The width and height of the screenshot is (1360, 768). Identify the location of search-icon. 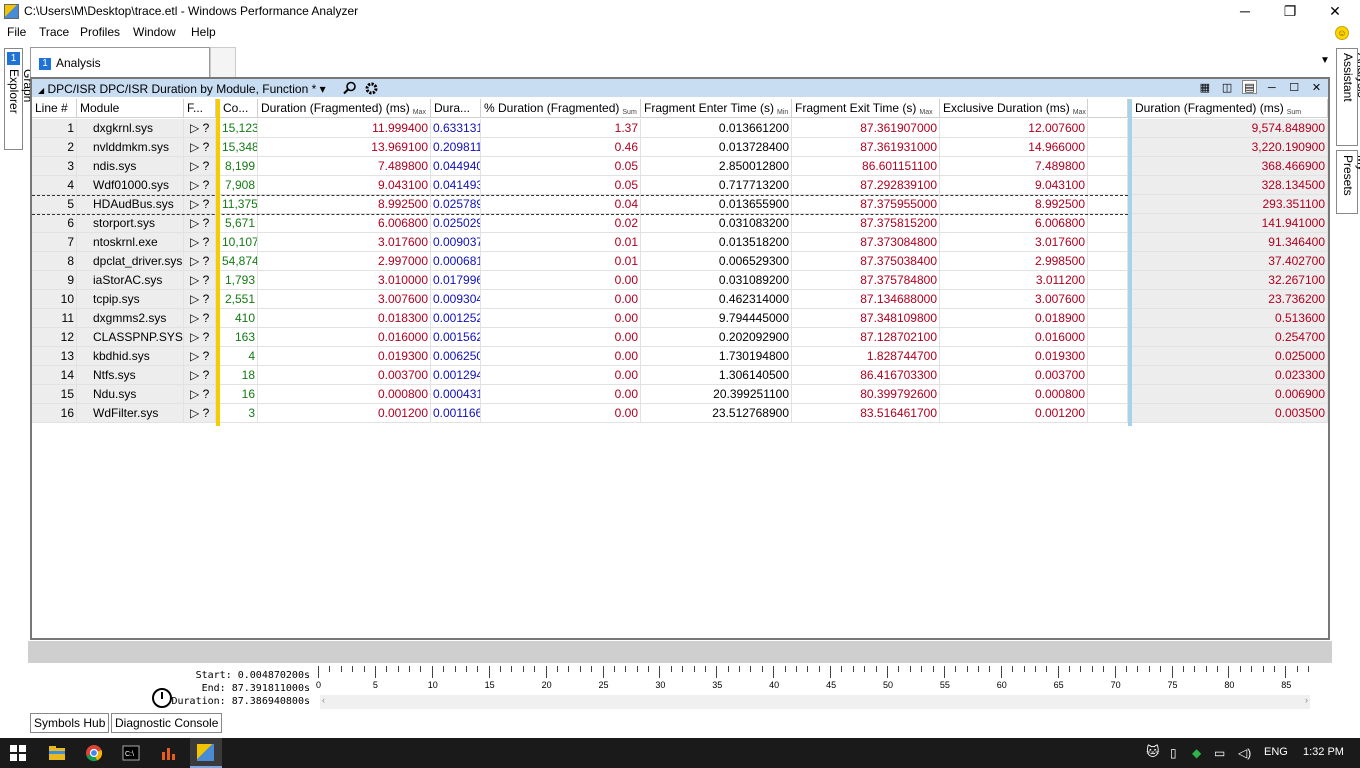
(350, 88).